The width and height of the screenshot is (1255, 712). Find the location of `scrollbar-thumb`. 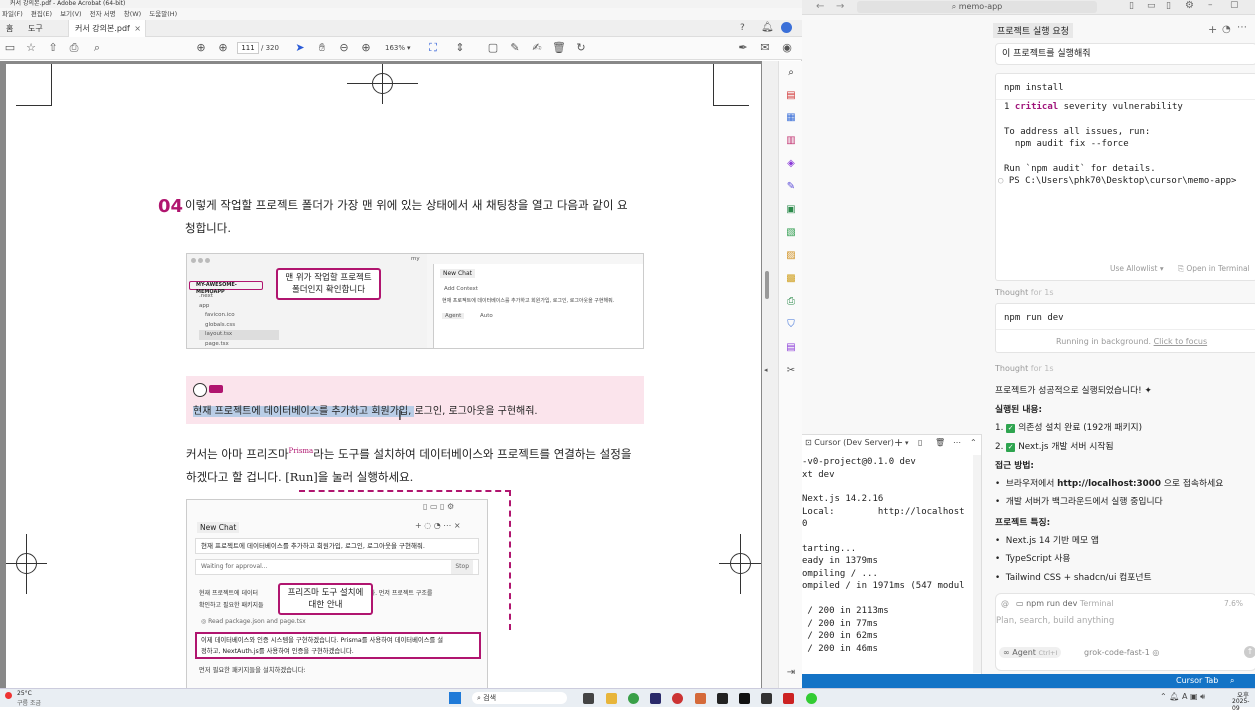

scrollbar-thumb is located at coordinates (767, 285).